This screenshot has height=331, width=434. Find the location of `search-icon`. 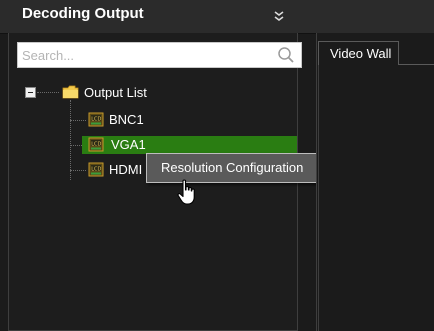

search-icon is located at coordinates (286, 55).